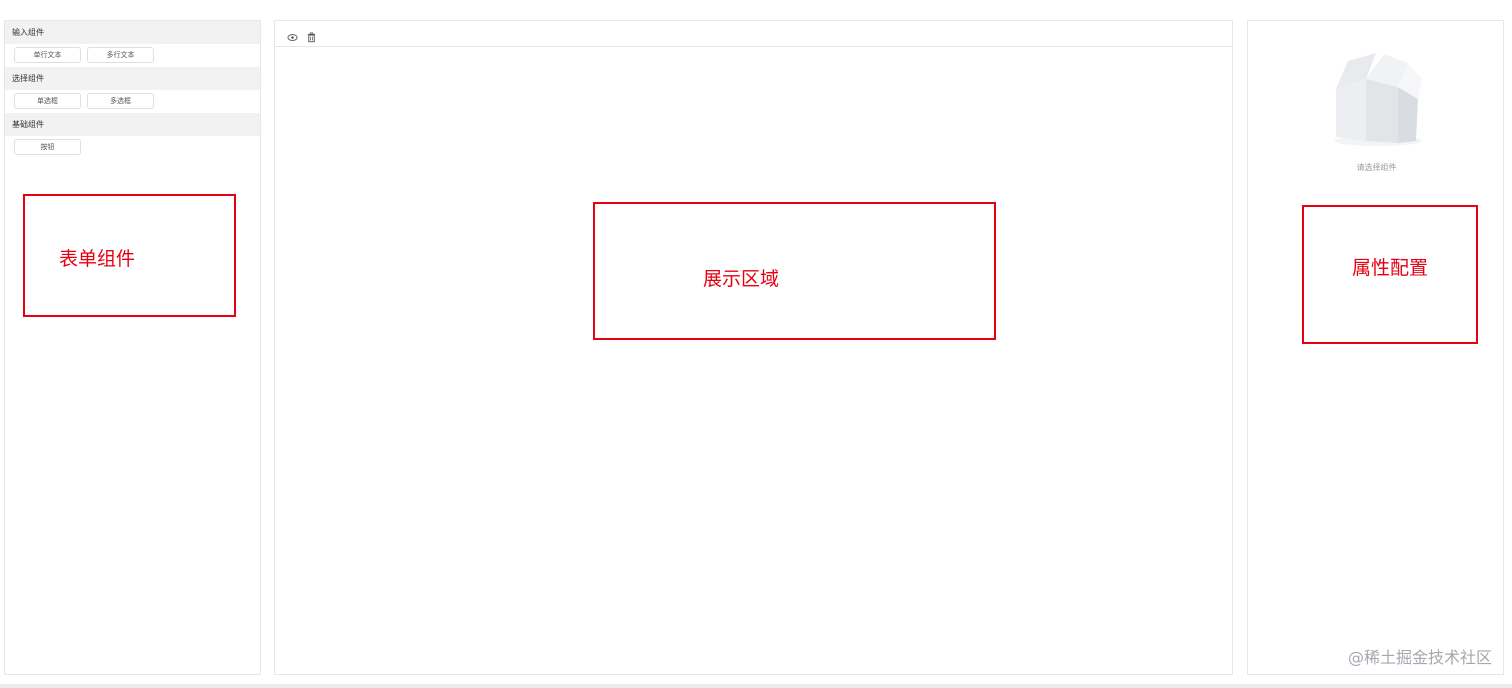 The image size is (1512, 688). I want to click on group-basic: 基础组件 按钮, so click(132, 136).